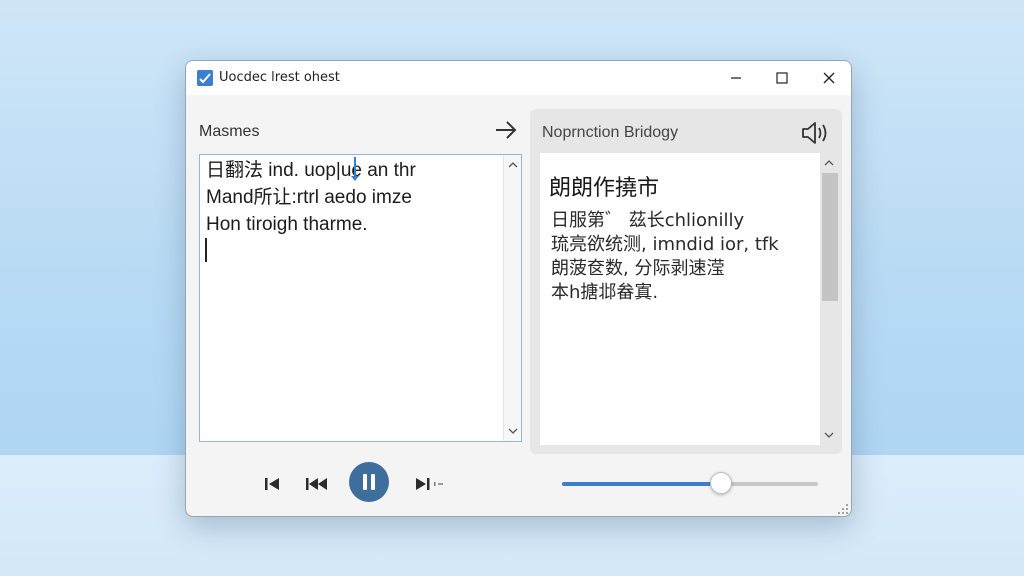  What do you see at coordinates (665, 244) in the screenshot?
I see `translation-line: 琉亮欲统测, imndid ior, tfk` at bounding box center [665, 244].